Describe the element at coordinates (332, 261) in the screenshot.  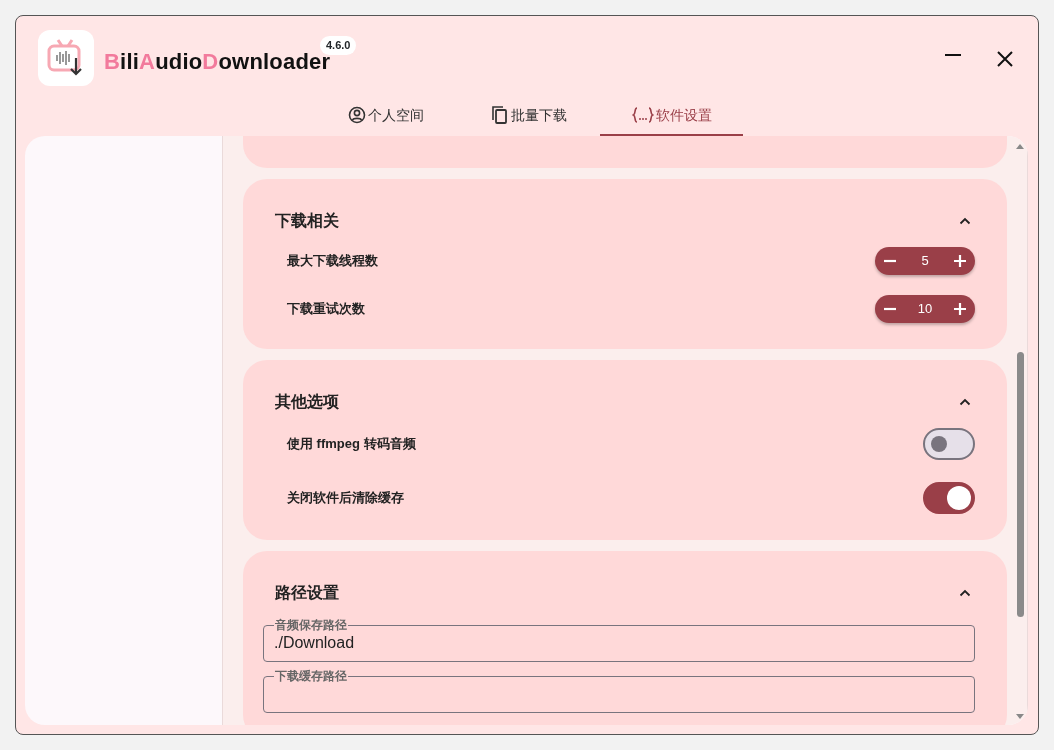
I see `setting-label: 最大下载线程数` at that location.